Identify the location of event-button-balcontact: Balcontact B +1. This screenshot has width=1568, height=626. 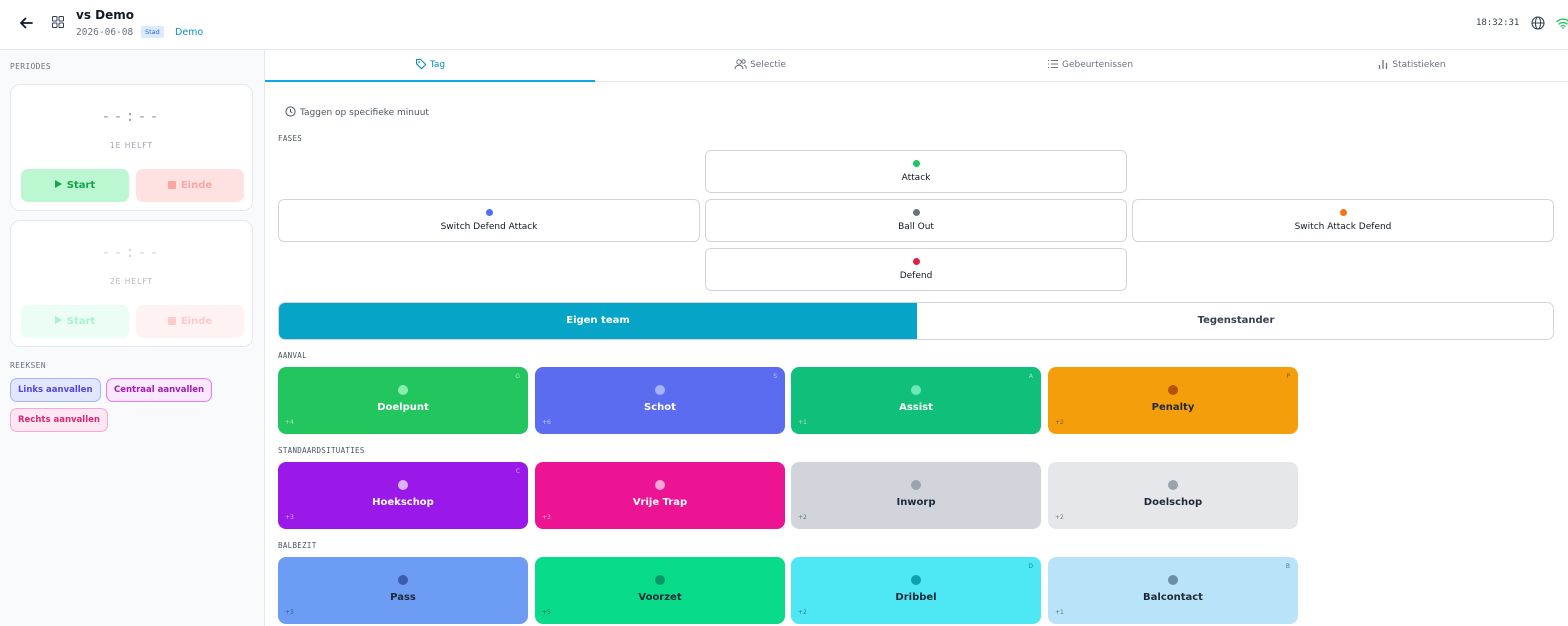
(1173, 590).